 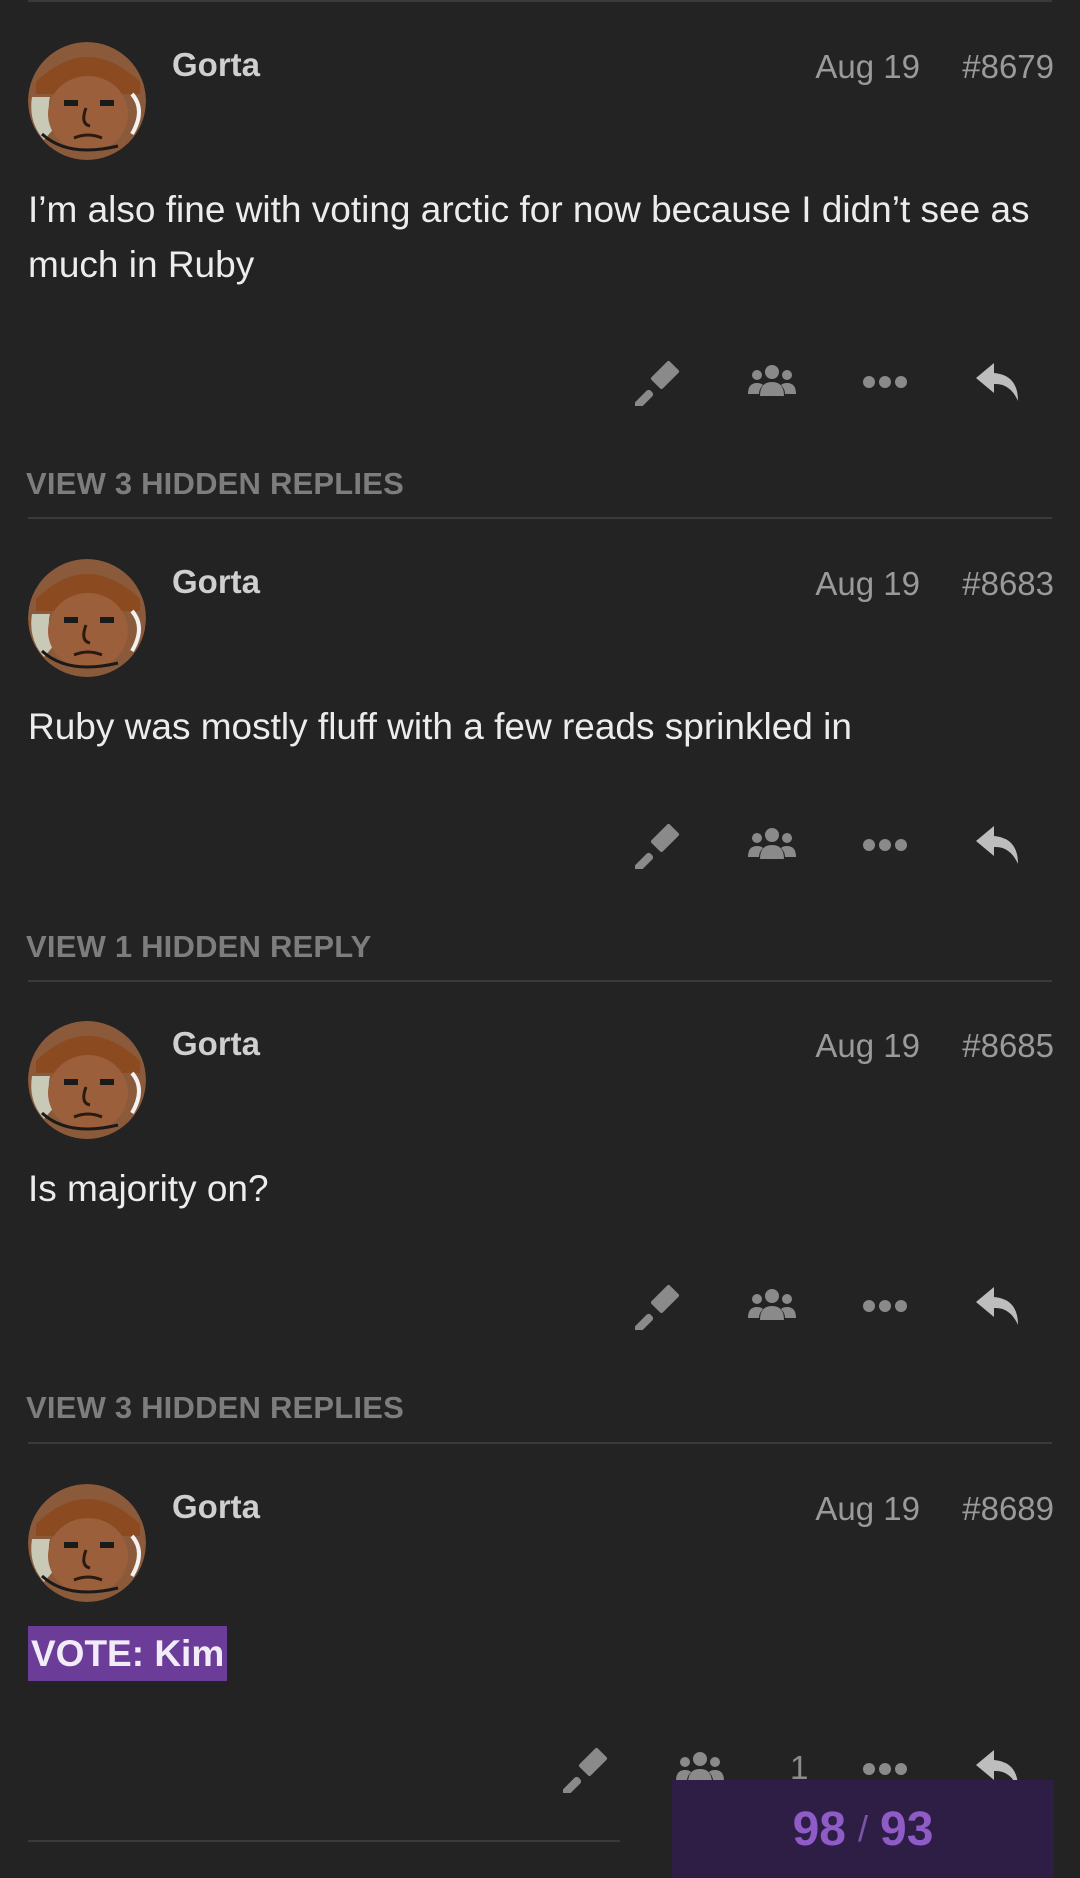 What do you see at coordinates (907, 1829) in the screenshot?
I see `progress-total: 93` at bounding box center [907, 1829].